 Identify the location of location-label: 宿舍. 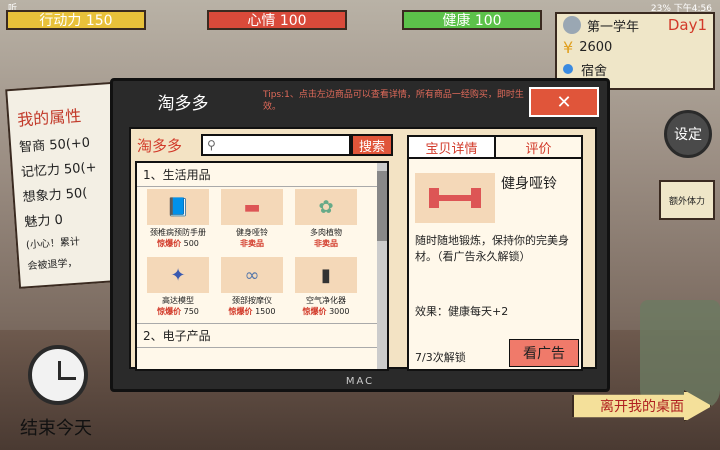
(594, 71).